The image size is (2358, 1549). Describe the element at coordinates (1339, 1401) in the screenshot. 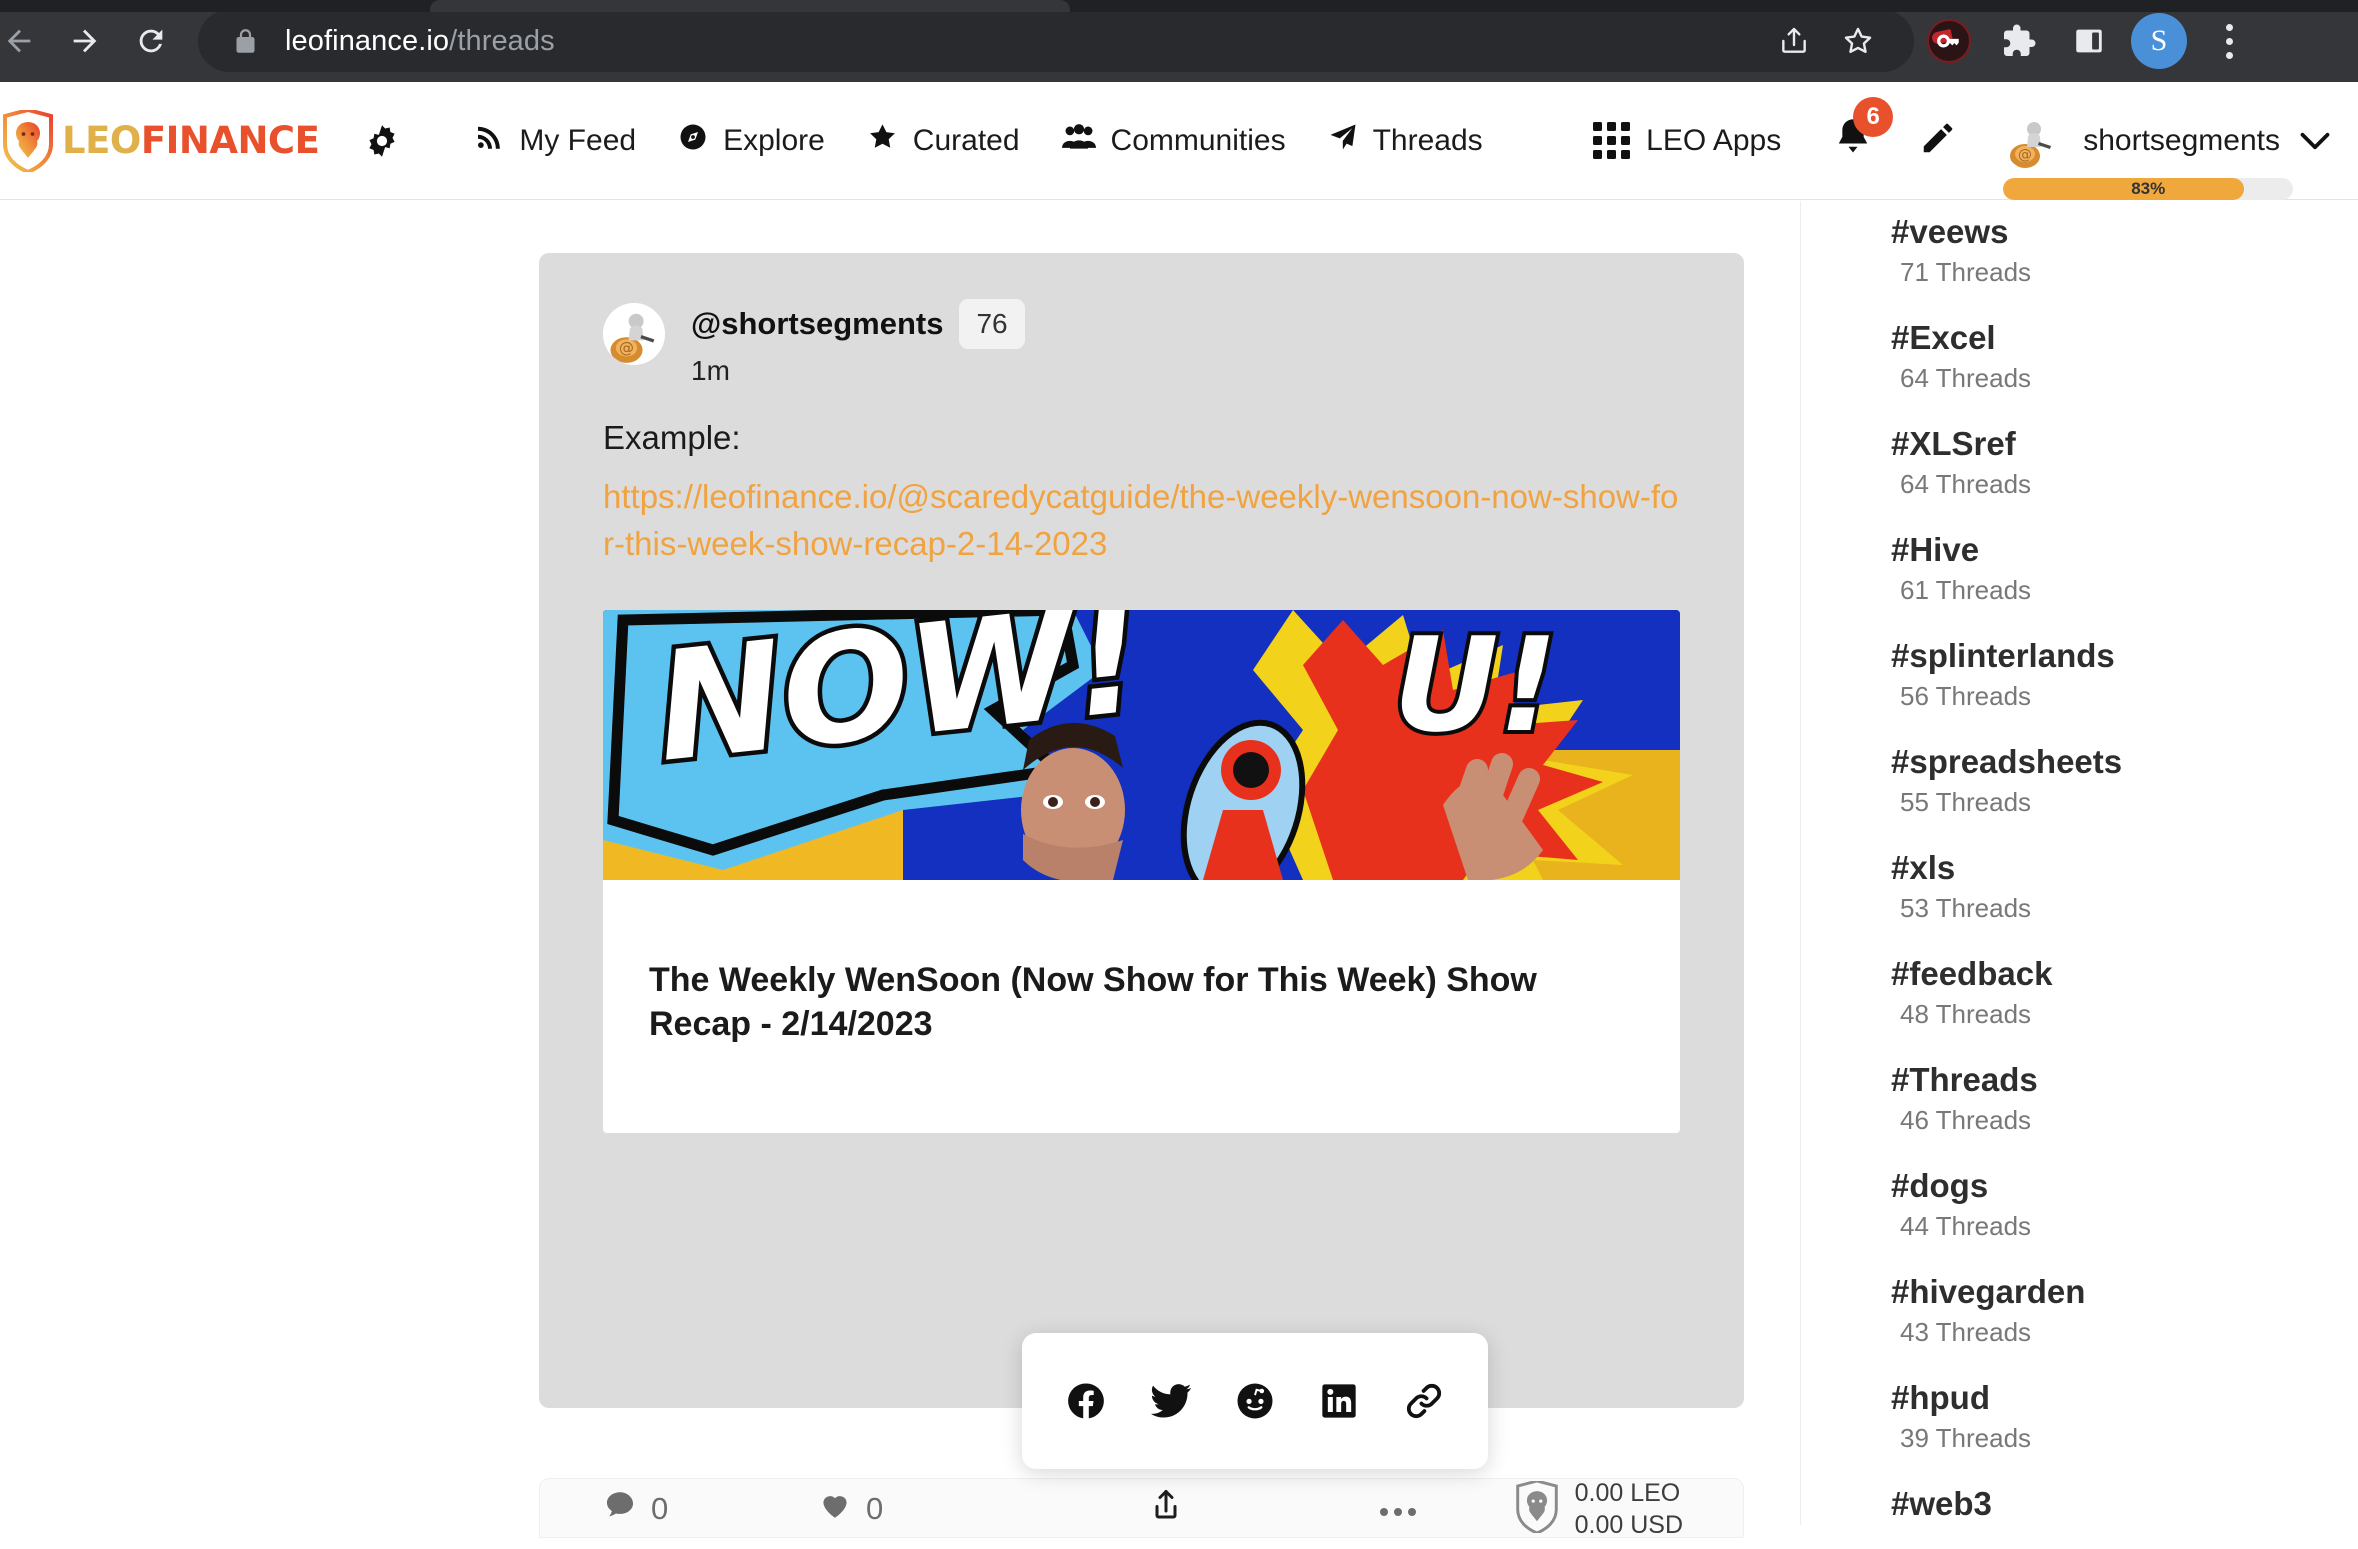

I see `linkedin-icon` at that location.